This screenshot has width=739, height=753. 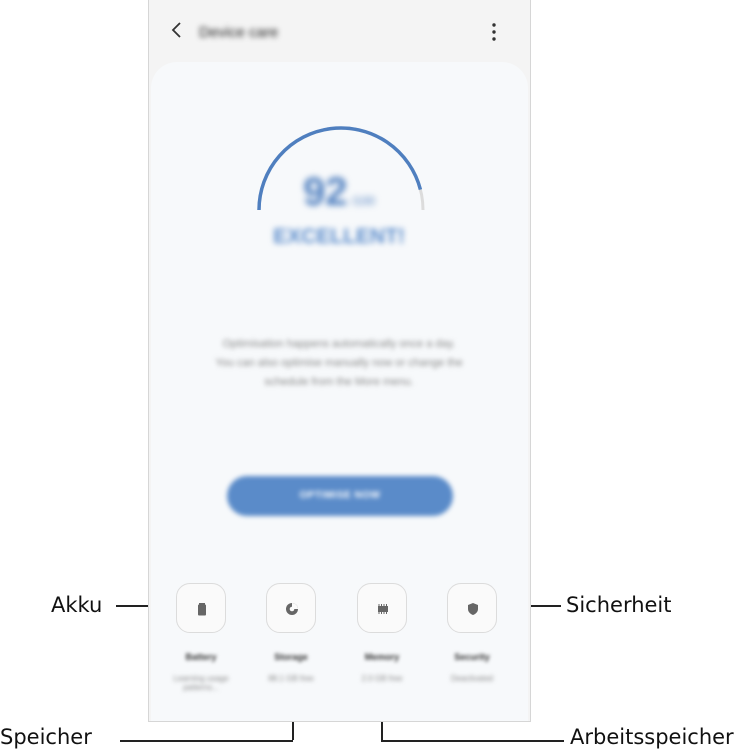 What do you see at coordinates (291, 657) in the screenshot?
I see `storage-label: Storage` at bounding box center [291, 657].